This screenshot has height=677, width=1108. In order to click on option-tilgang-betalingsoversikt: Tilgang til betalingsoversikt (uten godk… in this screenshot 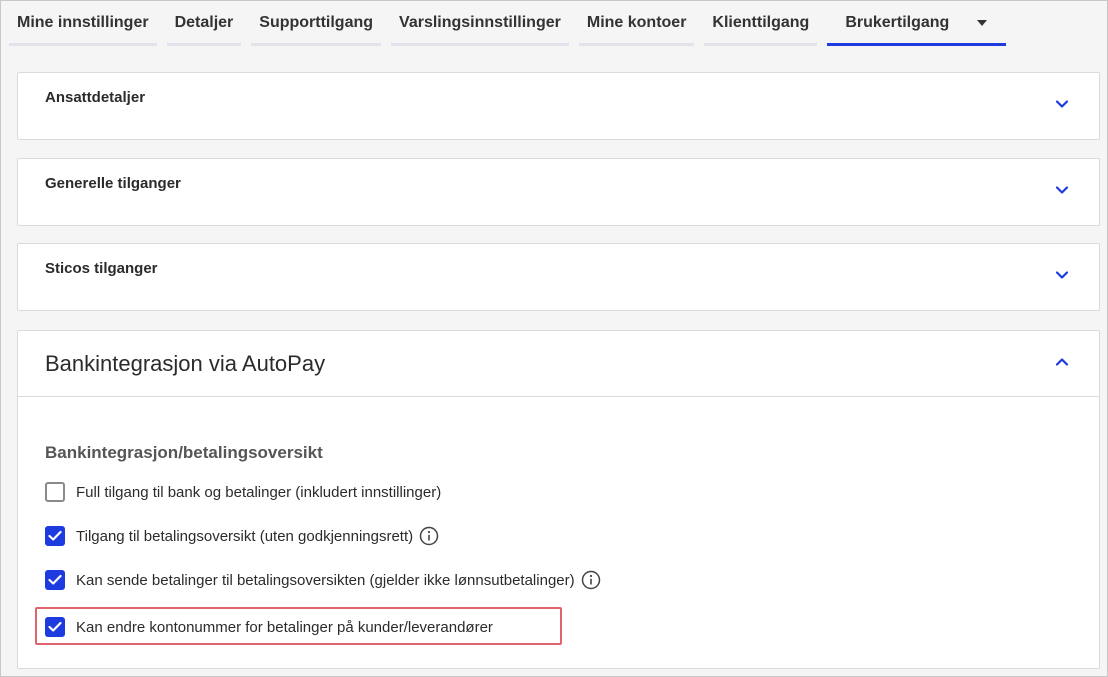, I will do `click(242, 536)`.